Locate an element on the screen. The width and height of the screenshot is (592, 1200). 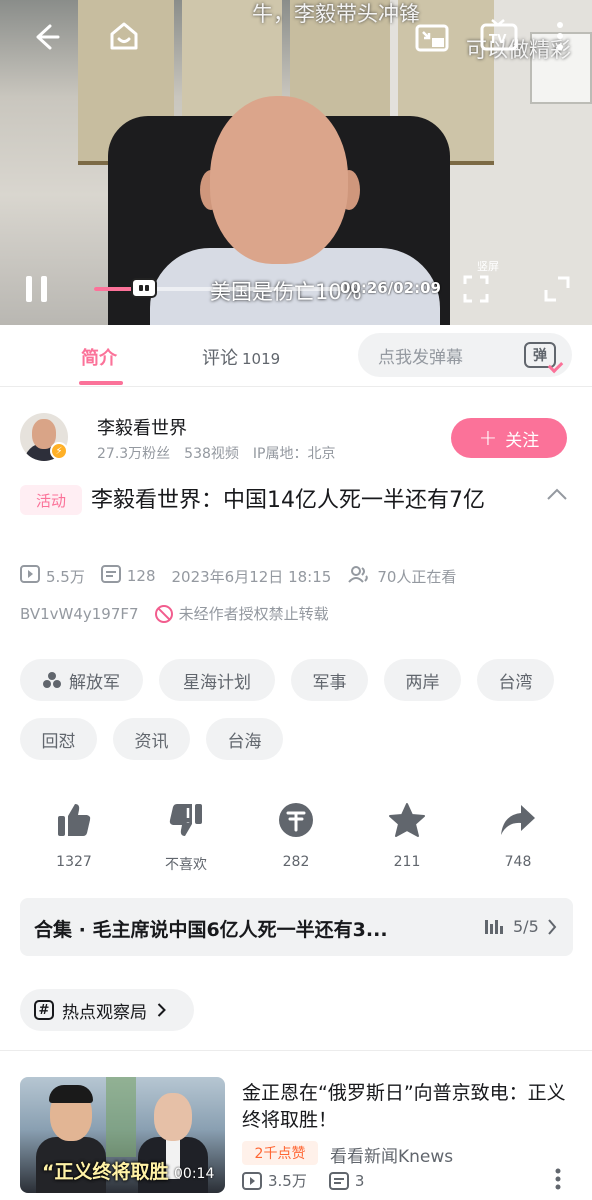
uploader-fans: 27.3万粉丝 is located at coordinates (134, 454).